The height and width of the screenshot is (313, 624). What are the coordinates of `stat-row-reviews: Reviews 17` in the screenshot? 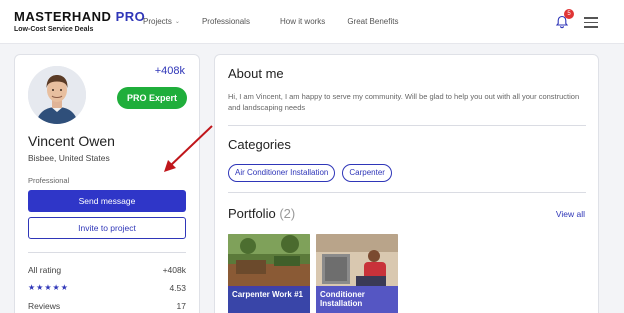 It's located at (107, 306).